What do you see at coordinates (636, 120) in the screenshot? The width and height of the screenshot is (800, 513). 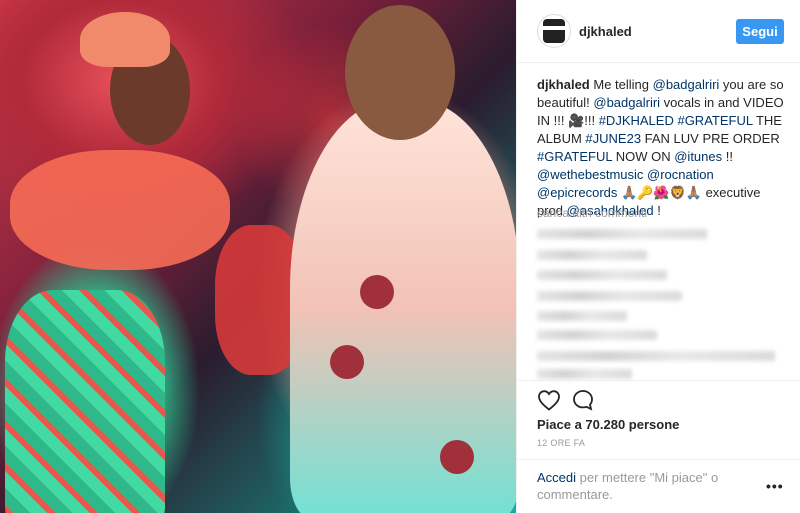 I see `caption-link: #DJKHALED` at bounding box center [636, 120].